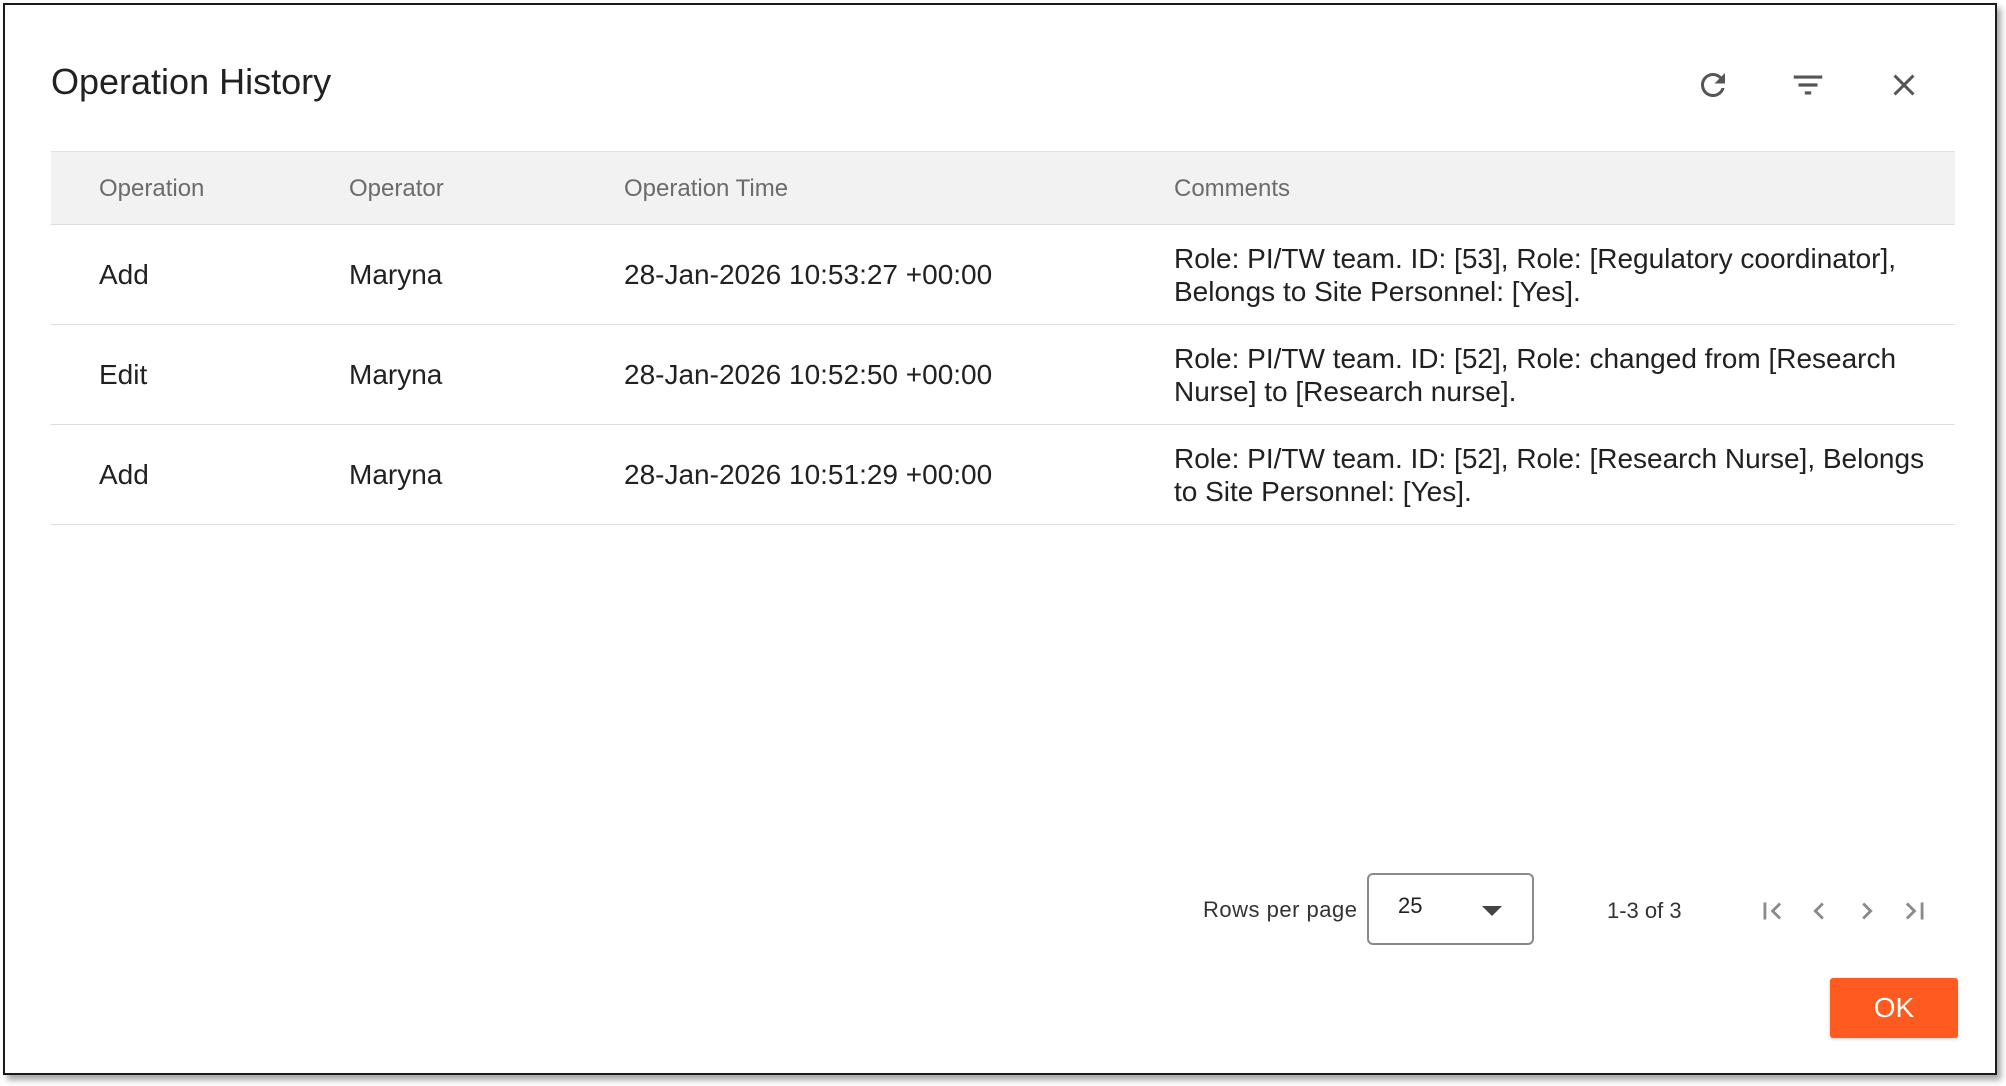 This screenshot has height=1086, width=2006. What do you see at coordinates (808, 374) in the screenshot?
I see `cell-operation-time: 28-Jan-2026 10:52:50 +00:00` at bounding box center [808, 374].